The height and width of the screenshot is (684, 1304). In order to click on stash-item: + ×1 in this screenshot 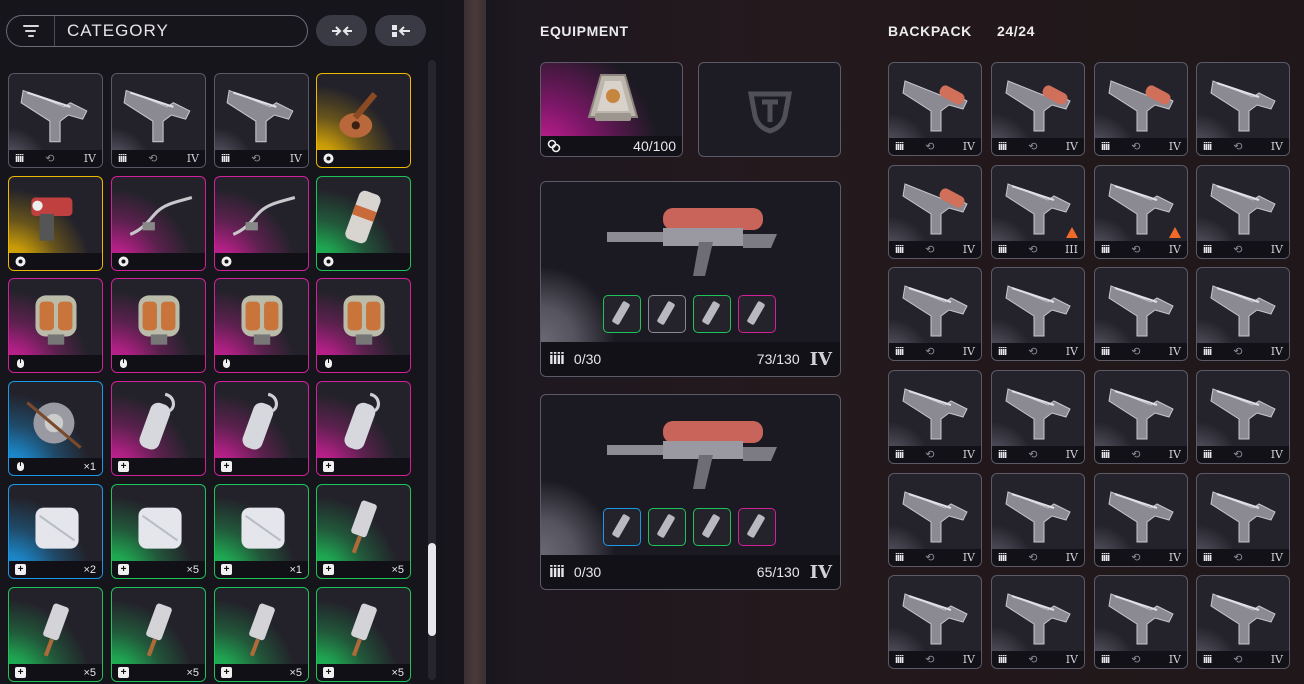, I will do `click(261, 531)`.